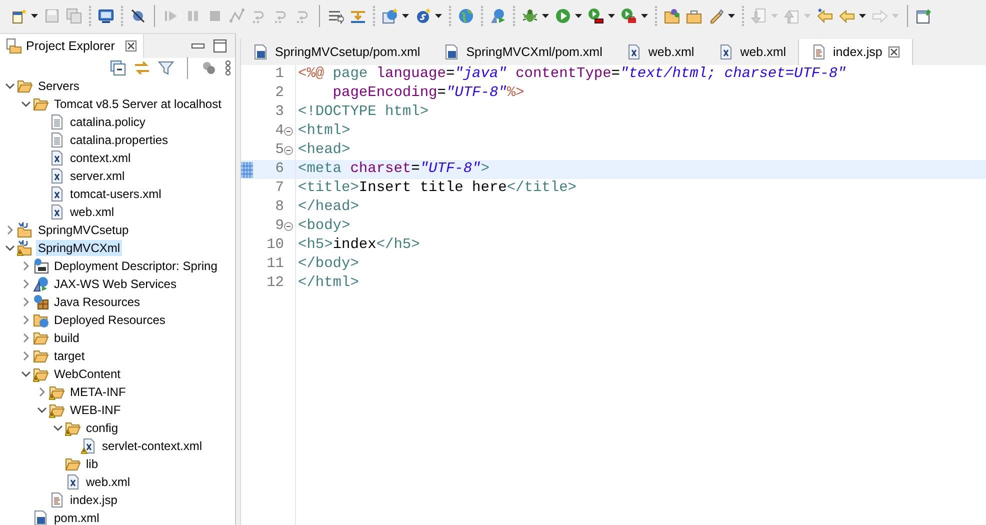  What do you see at coordinates (327, 264) in the screenshot?
I see `code-line: </body>` at bounding box center [327, 264].